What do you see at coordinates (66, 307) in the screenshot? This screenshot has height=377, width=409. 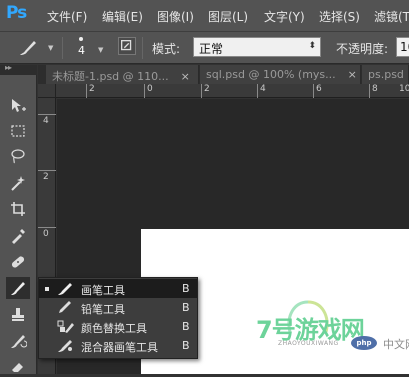 I see `pencil-icon` at bounding box center [66, 307].